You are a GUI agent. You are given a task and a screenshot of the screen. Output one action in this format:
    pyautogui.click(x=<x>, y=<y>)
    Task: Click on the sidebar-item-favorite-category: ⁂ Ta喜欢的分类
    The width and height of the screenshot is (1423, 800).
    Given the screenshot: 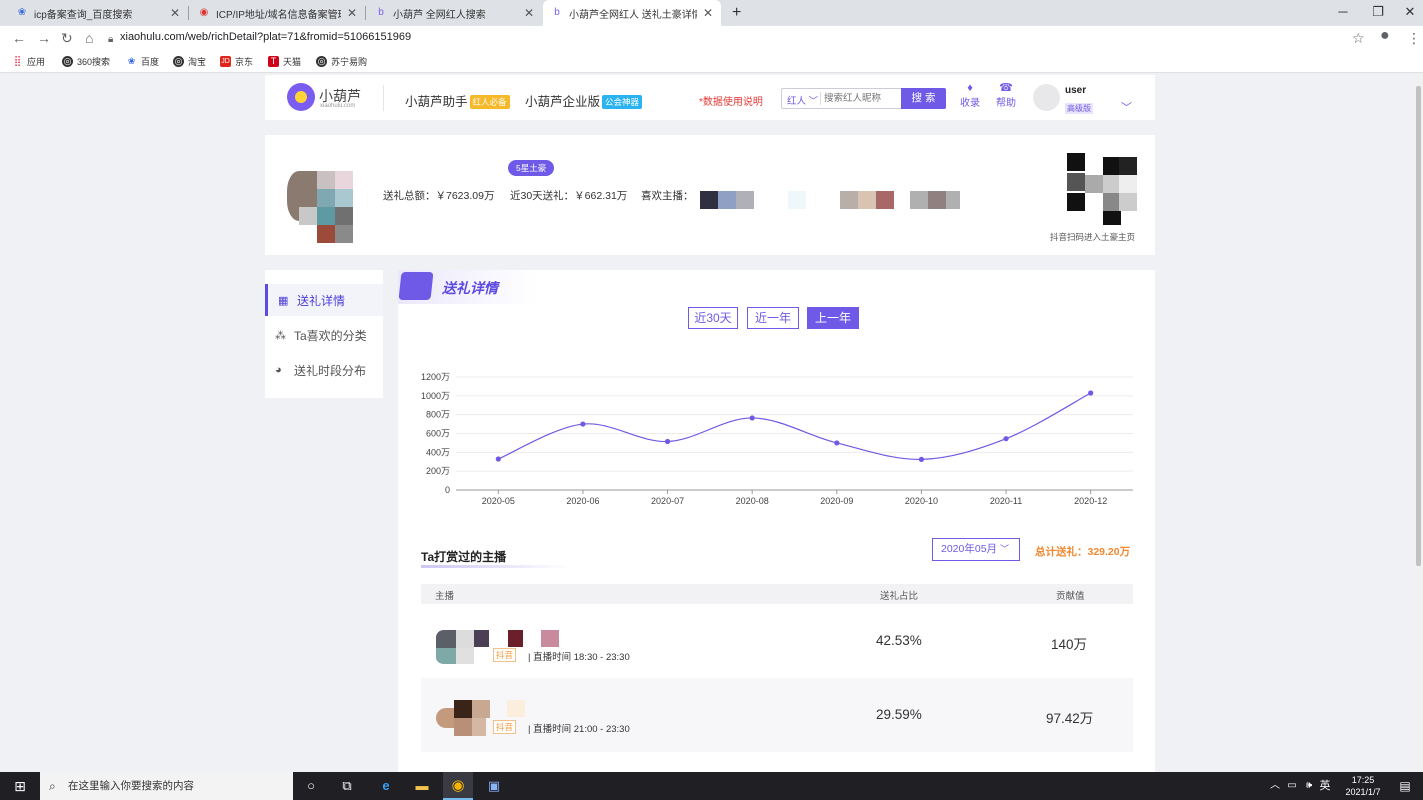 What is the action you would take?
    pyautogui.click(x=324, y=335)
    